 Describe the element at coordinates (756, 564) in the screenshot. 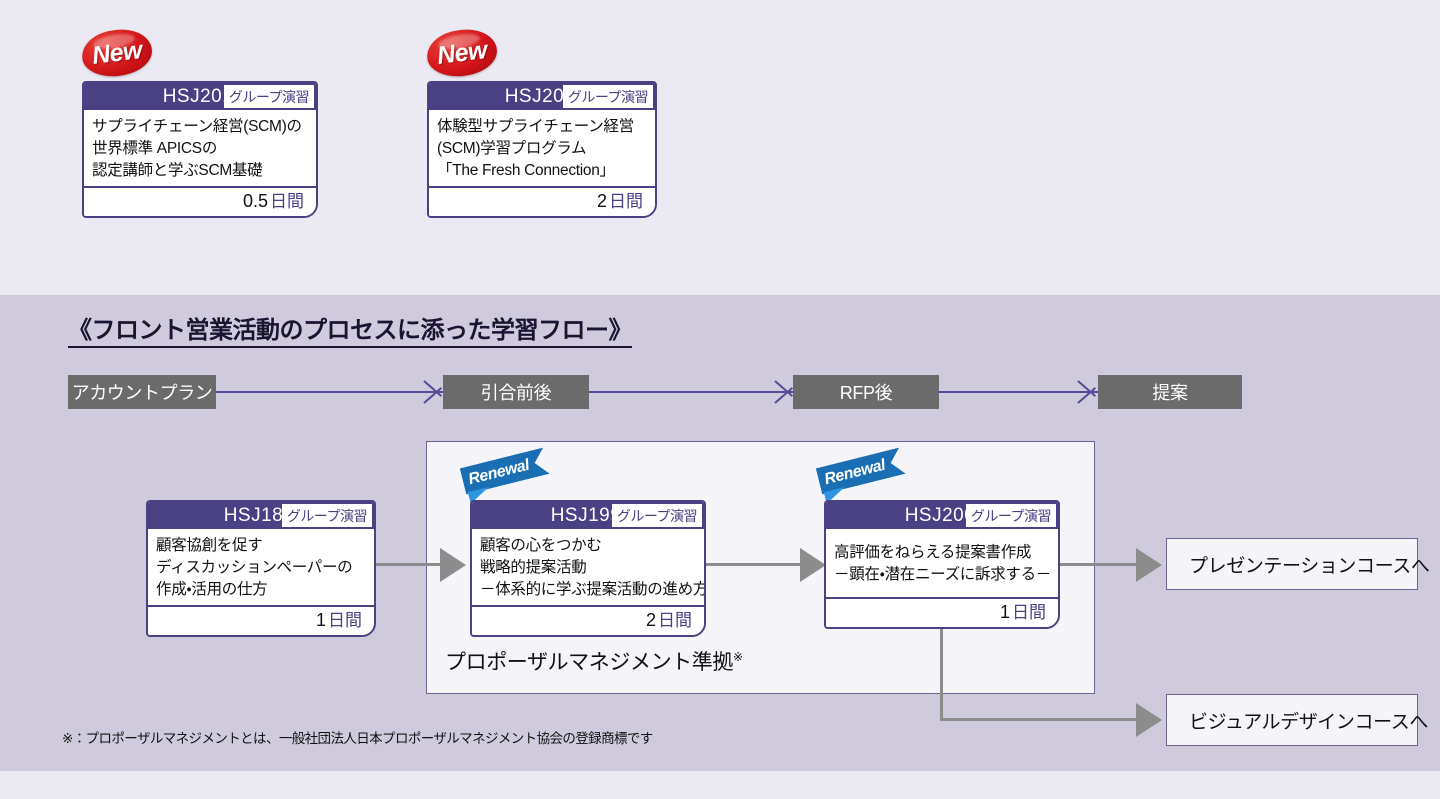

I see `connector-hsj199-to-hsj200` at that location.